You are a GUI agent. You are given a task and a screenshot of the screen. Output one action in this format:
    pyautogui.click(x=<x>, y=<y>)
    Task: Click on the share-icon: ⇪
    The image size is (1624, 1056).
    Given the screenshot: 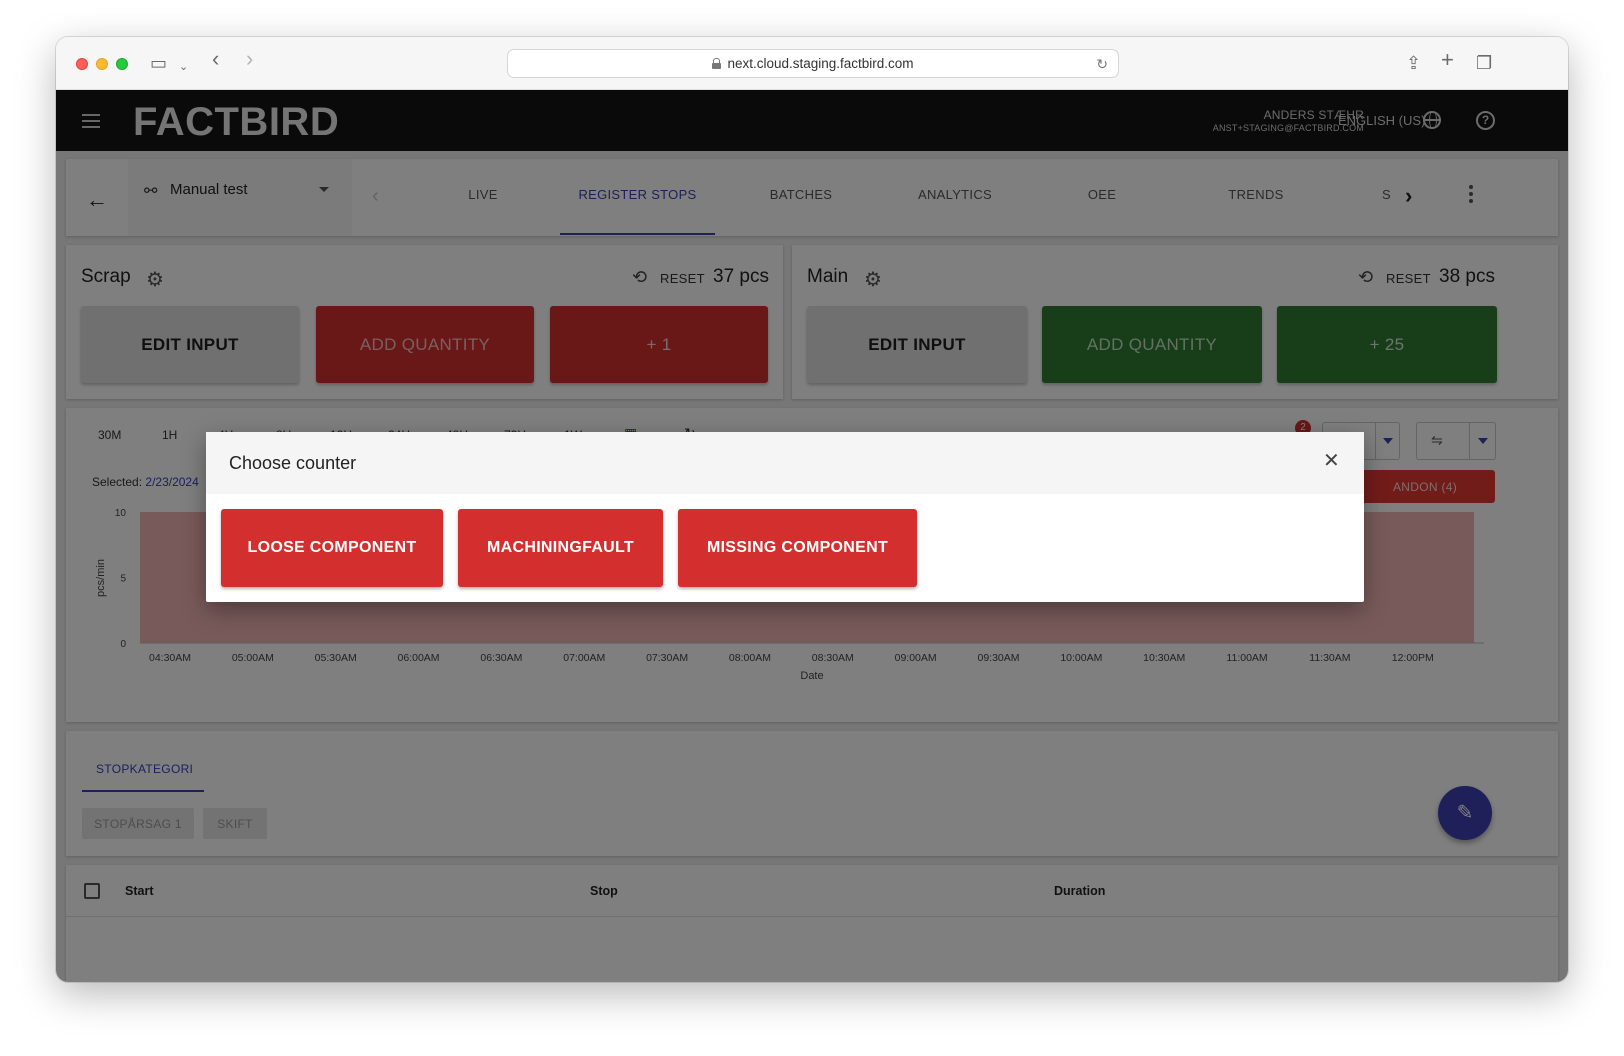 What is the action you would take?
    pyautogui.click(x=1413, y=63)
    